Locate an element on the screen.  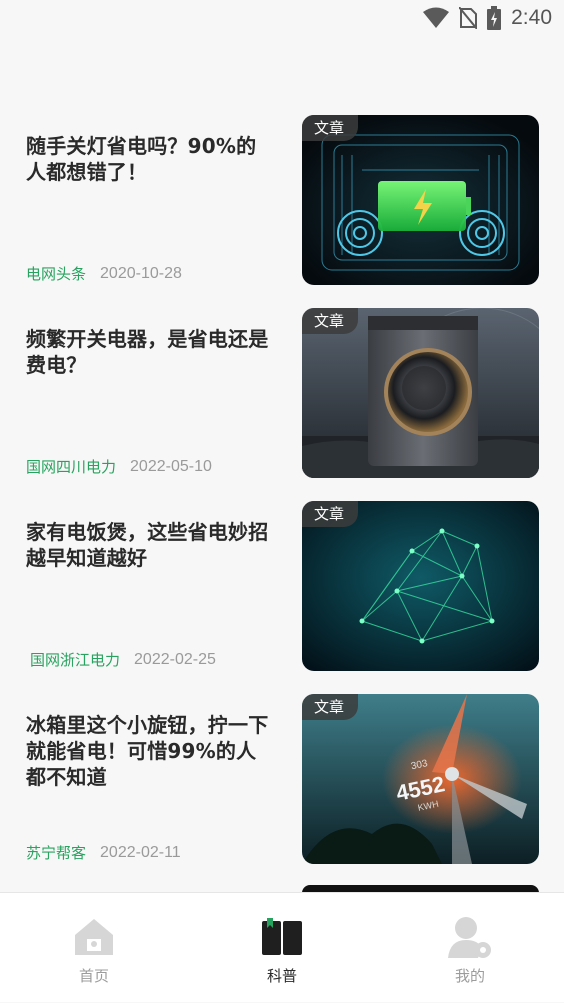
tab-label: 首页 is located at coordinates (93, 976).